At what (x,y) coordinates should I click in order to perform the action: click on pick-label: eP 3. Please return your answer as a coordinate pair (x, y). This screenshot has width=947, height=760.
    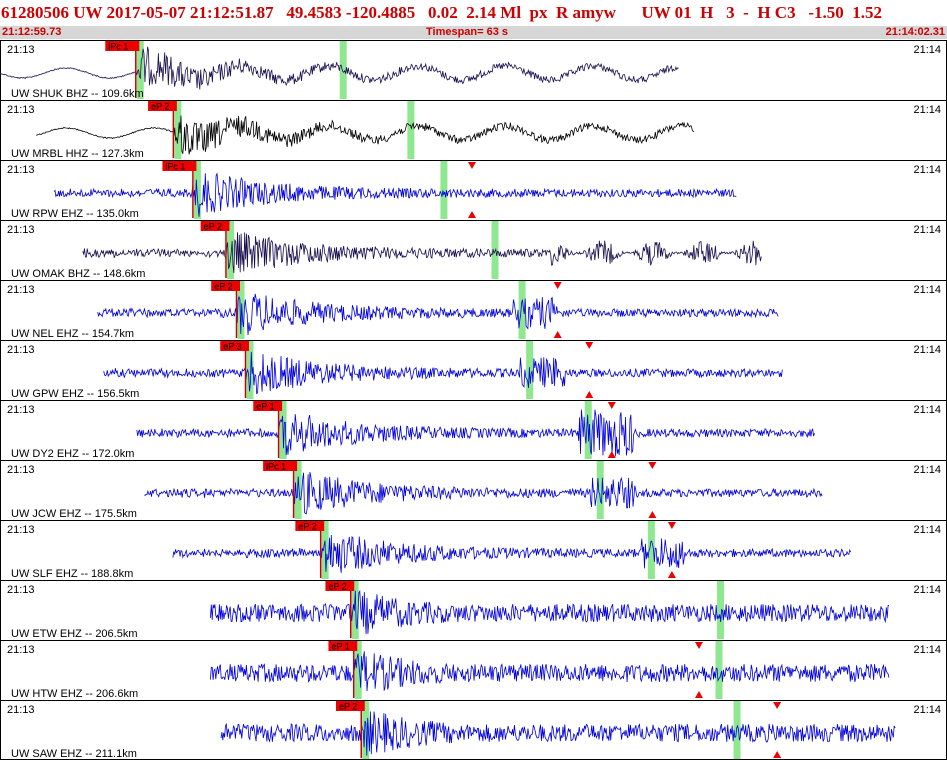
    Looking at the image, I should click on (232, 347).